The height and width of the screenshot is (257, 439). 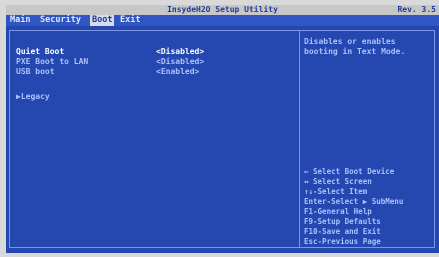 I want to click on title-bar: InsydeH2O Setup Utility Rev. 3.5, so click(x=222, y=10).